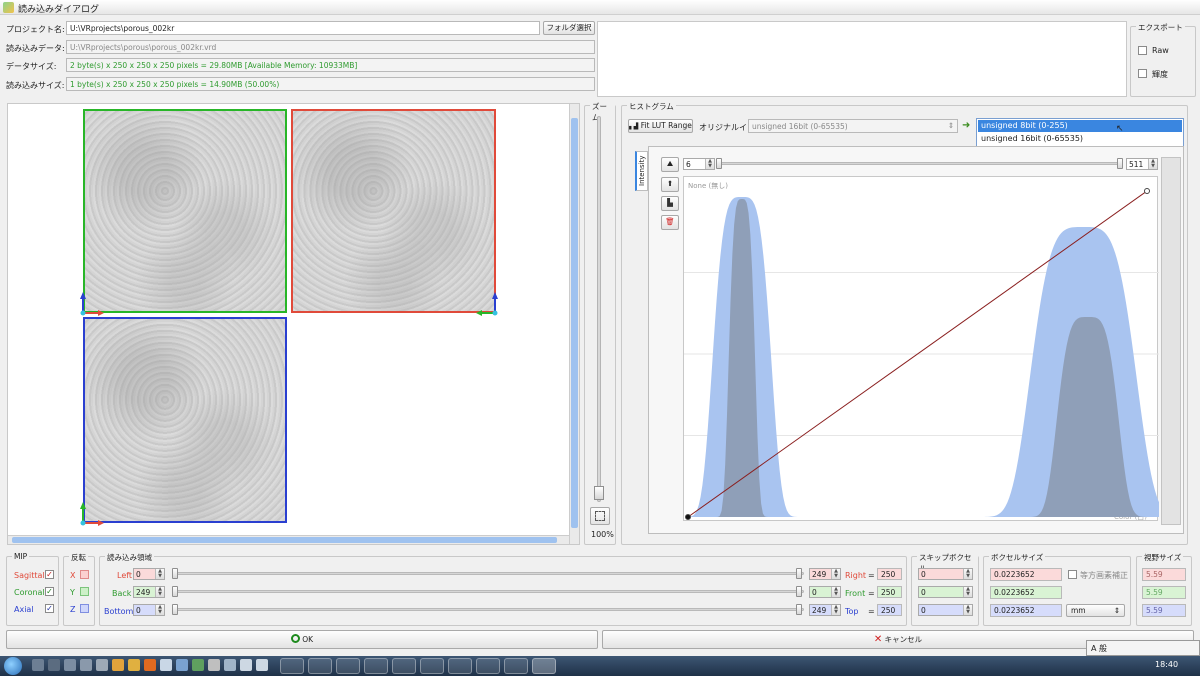  Describe the element at coordinates (84, 591) in the screenshot. I see `flip-y-checkbox` at that location.